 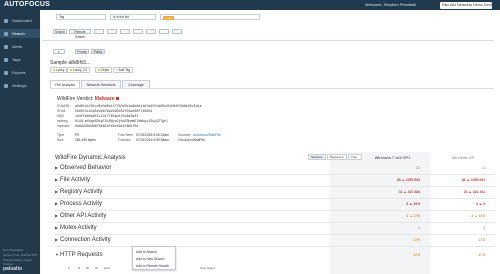 What do you see at coordinates (123, 70) in the screenshot?
I see `add-tag-button: + Add Tag` at bounding box center [123, 70].